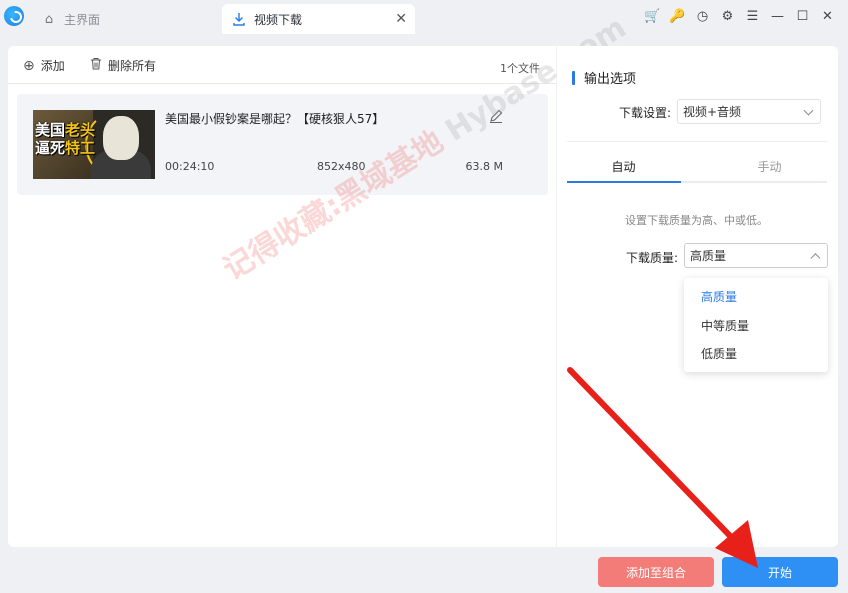 Image resolution: width=848 pixels, height=593 pixels. I want to click on tab-home: ⌂ 主界面, so click(126, 19).